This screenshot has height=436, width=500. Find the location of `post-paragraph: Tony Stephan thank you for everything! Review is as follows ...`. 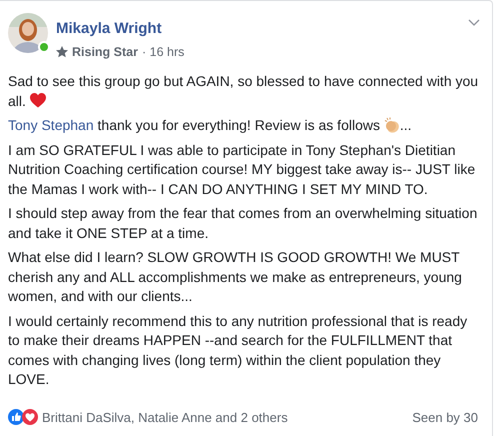

post-paragraph: Tony Stephan thank you for everything! Review is as follows ... is located at coordinates (210, 125).